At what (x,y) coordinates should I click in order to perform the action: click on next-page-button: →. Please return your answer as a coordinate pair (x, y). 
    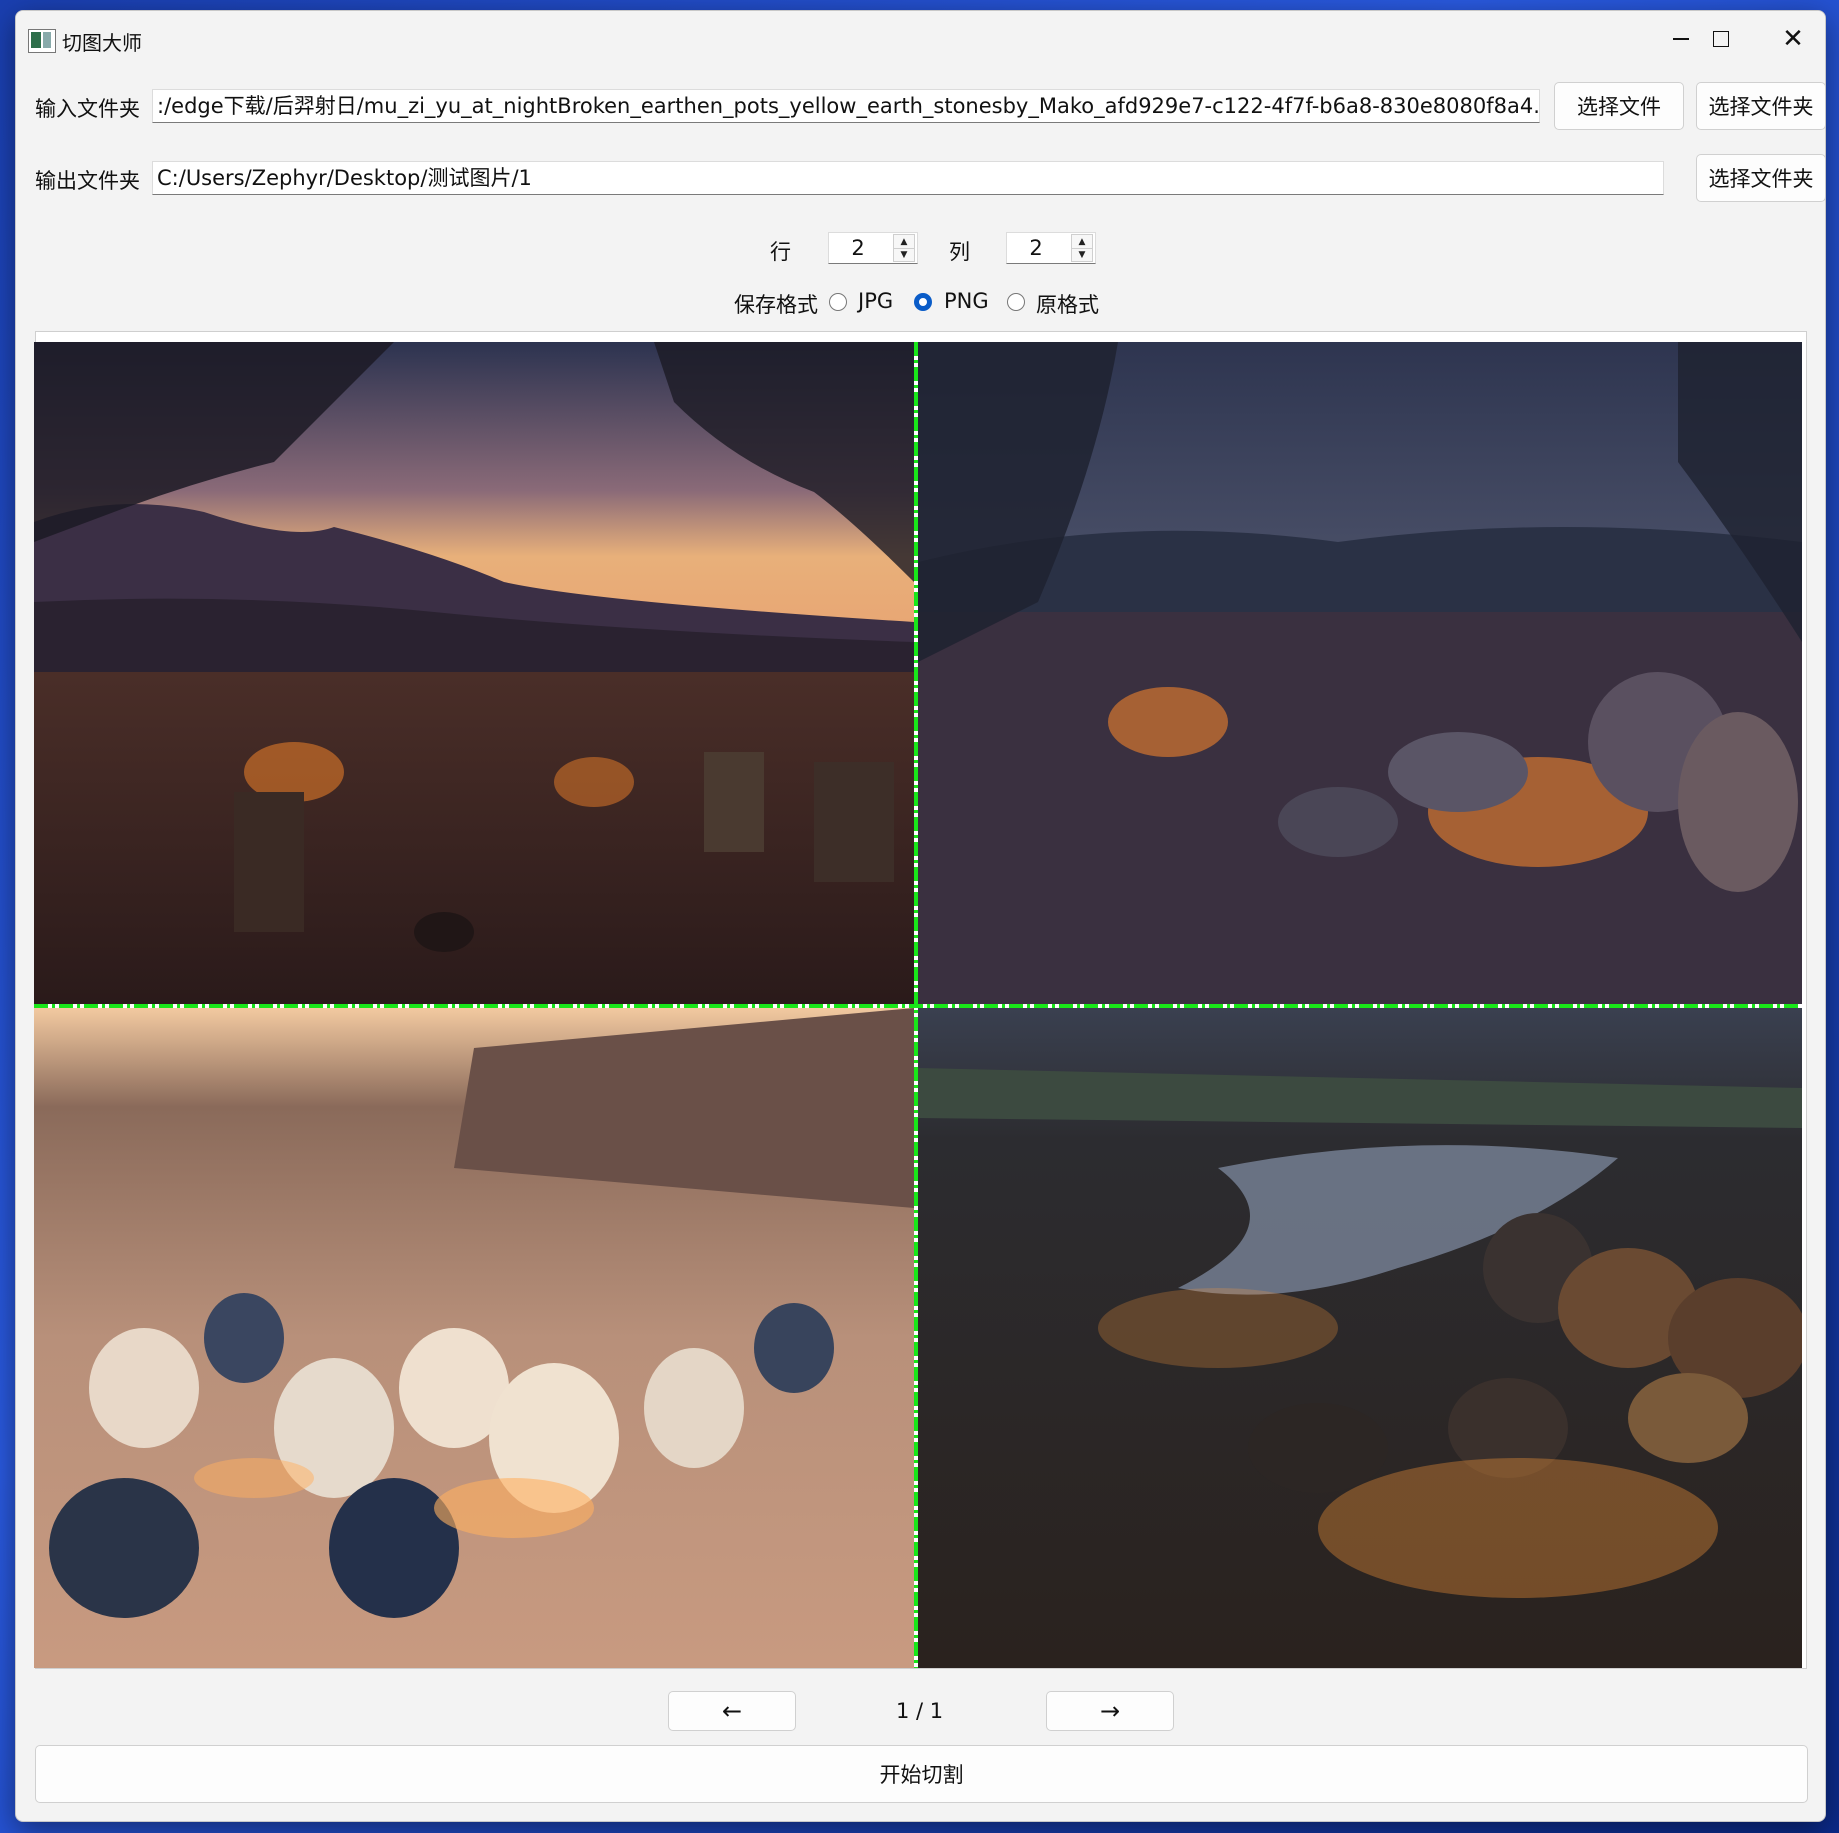
    Looking at the image, I should click on (1110, 1711).